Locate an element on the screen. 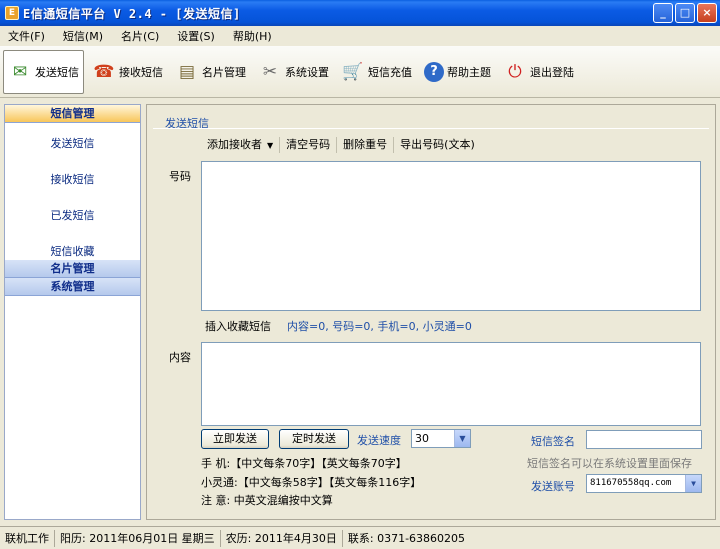 This screenshot has height=549, width=720. send-speed-value: 30 is located at coordinates (422, 438).